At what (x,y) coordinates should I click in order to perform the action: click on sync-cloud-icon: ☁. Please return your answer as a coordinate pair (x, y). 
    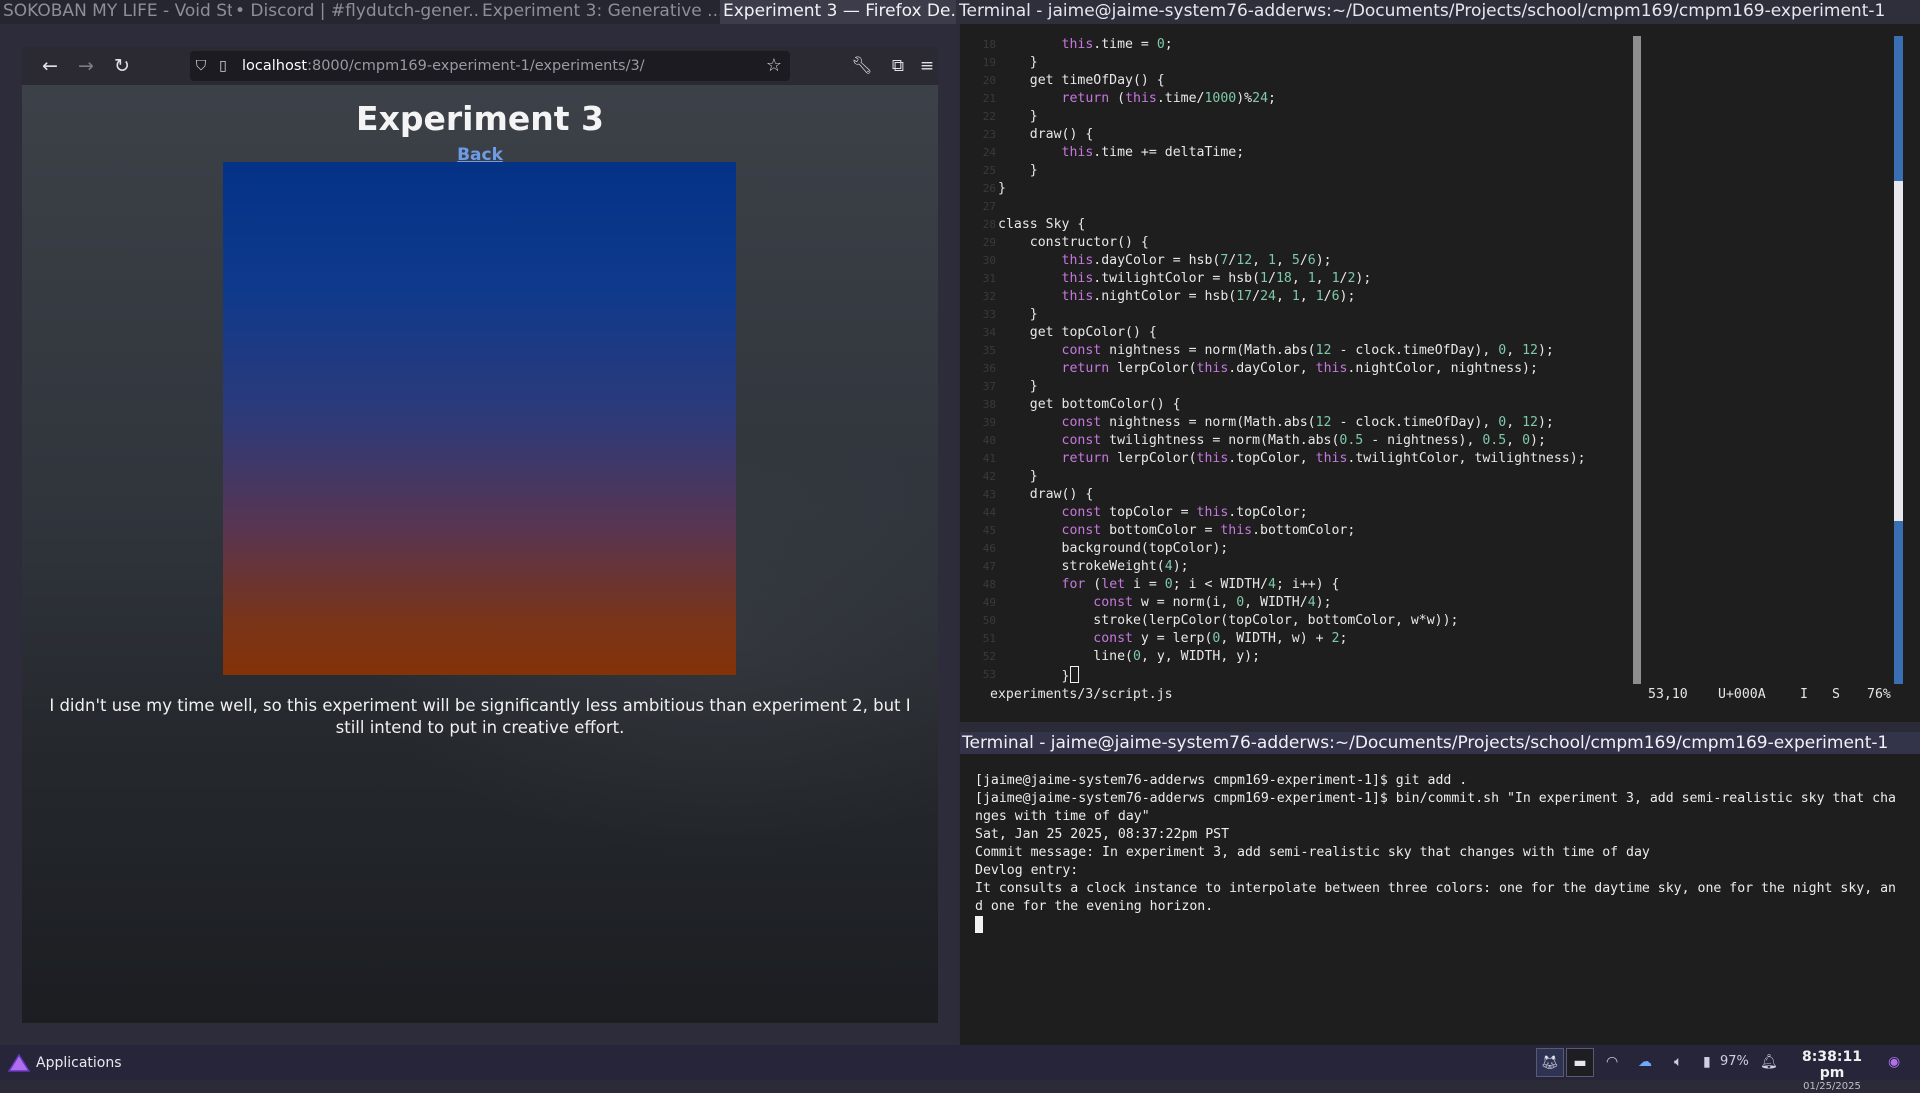
    Looking at the image, I should click on (1645, 1062).